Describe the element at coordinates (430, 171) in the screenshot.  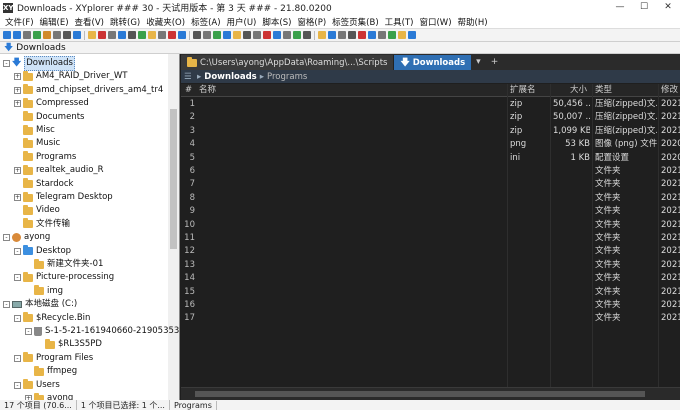
I see `file-row: 6Telegram Desktop文件夹2021` at that location.